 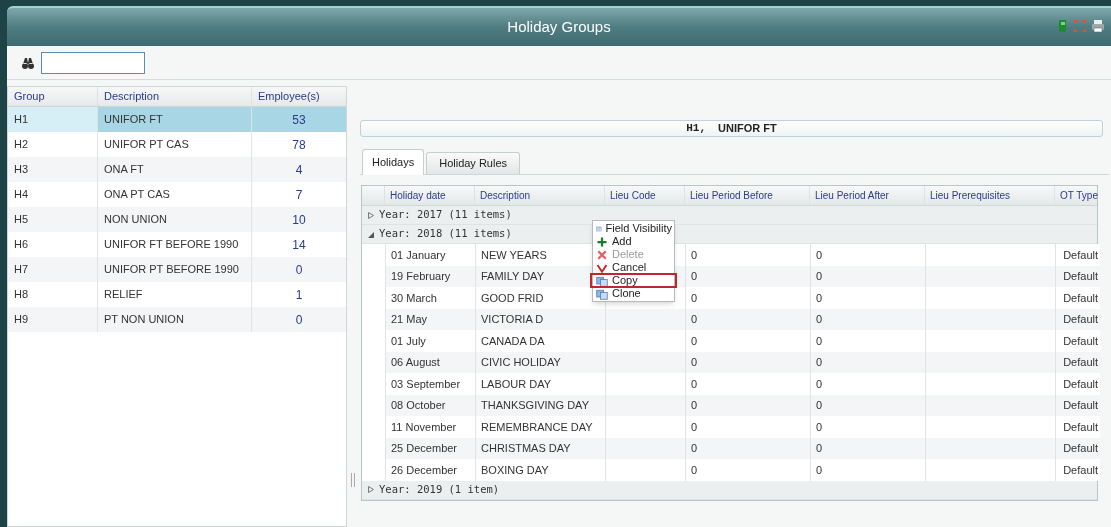 I want to click on table-cell-text: 11 November, so click(x=424, y=427).